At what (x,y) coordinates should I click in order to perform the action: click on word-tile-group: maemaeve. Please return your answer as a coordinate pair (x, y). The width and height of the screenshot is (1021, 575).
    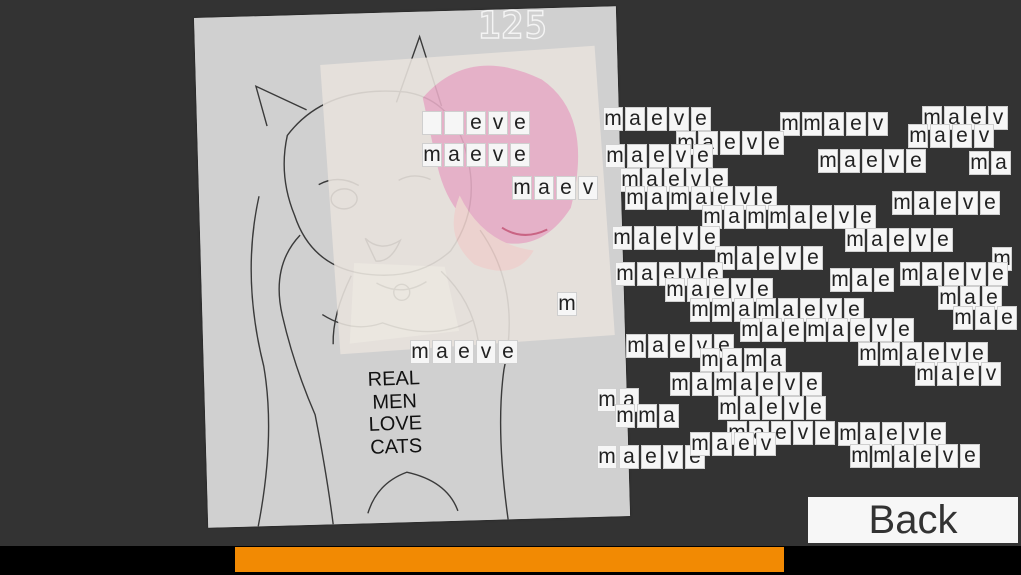
    Looking at the image, I should click on (827, 330).